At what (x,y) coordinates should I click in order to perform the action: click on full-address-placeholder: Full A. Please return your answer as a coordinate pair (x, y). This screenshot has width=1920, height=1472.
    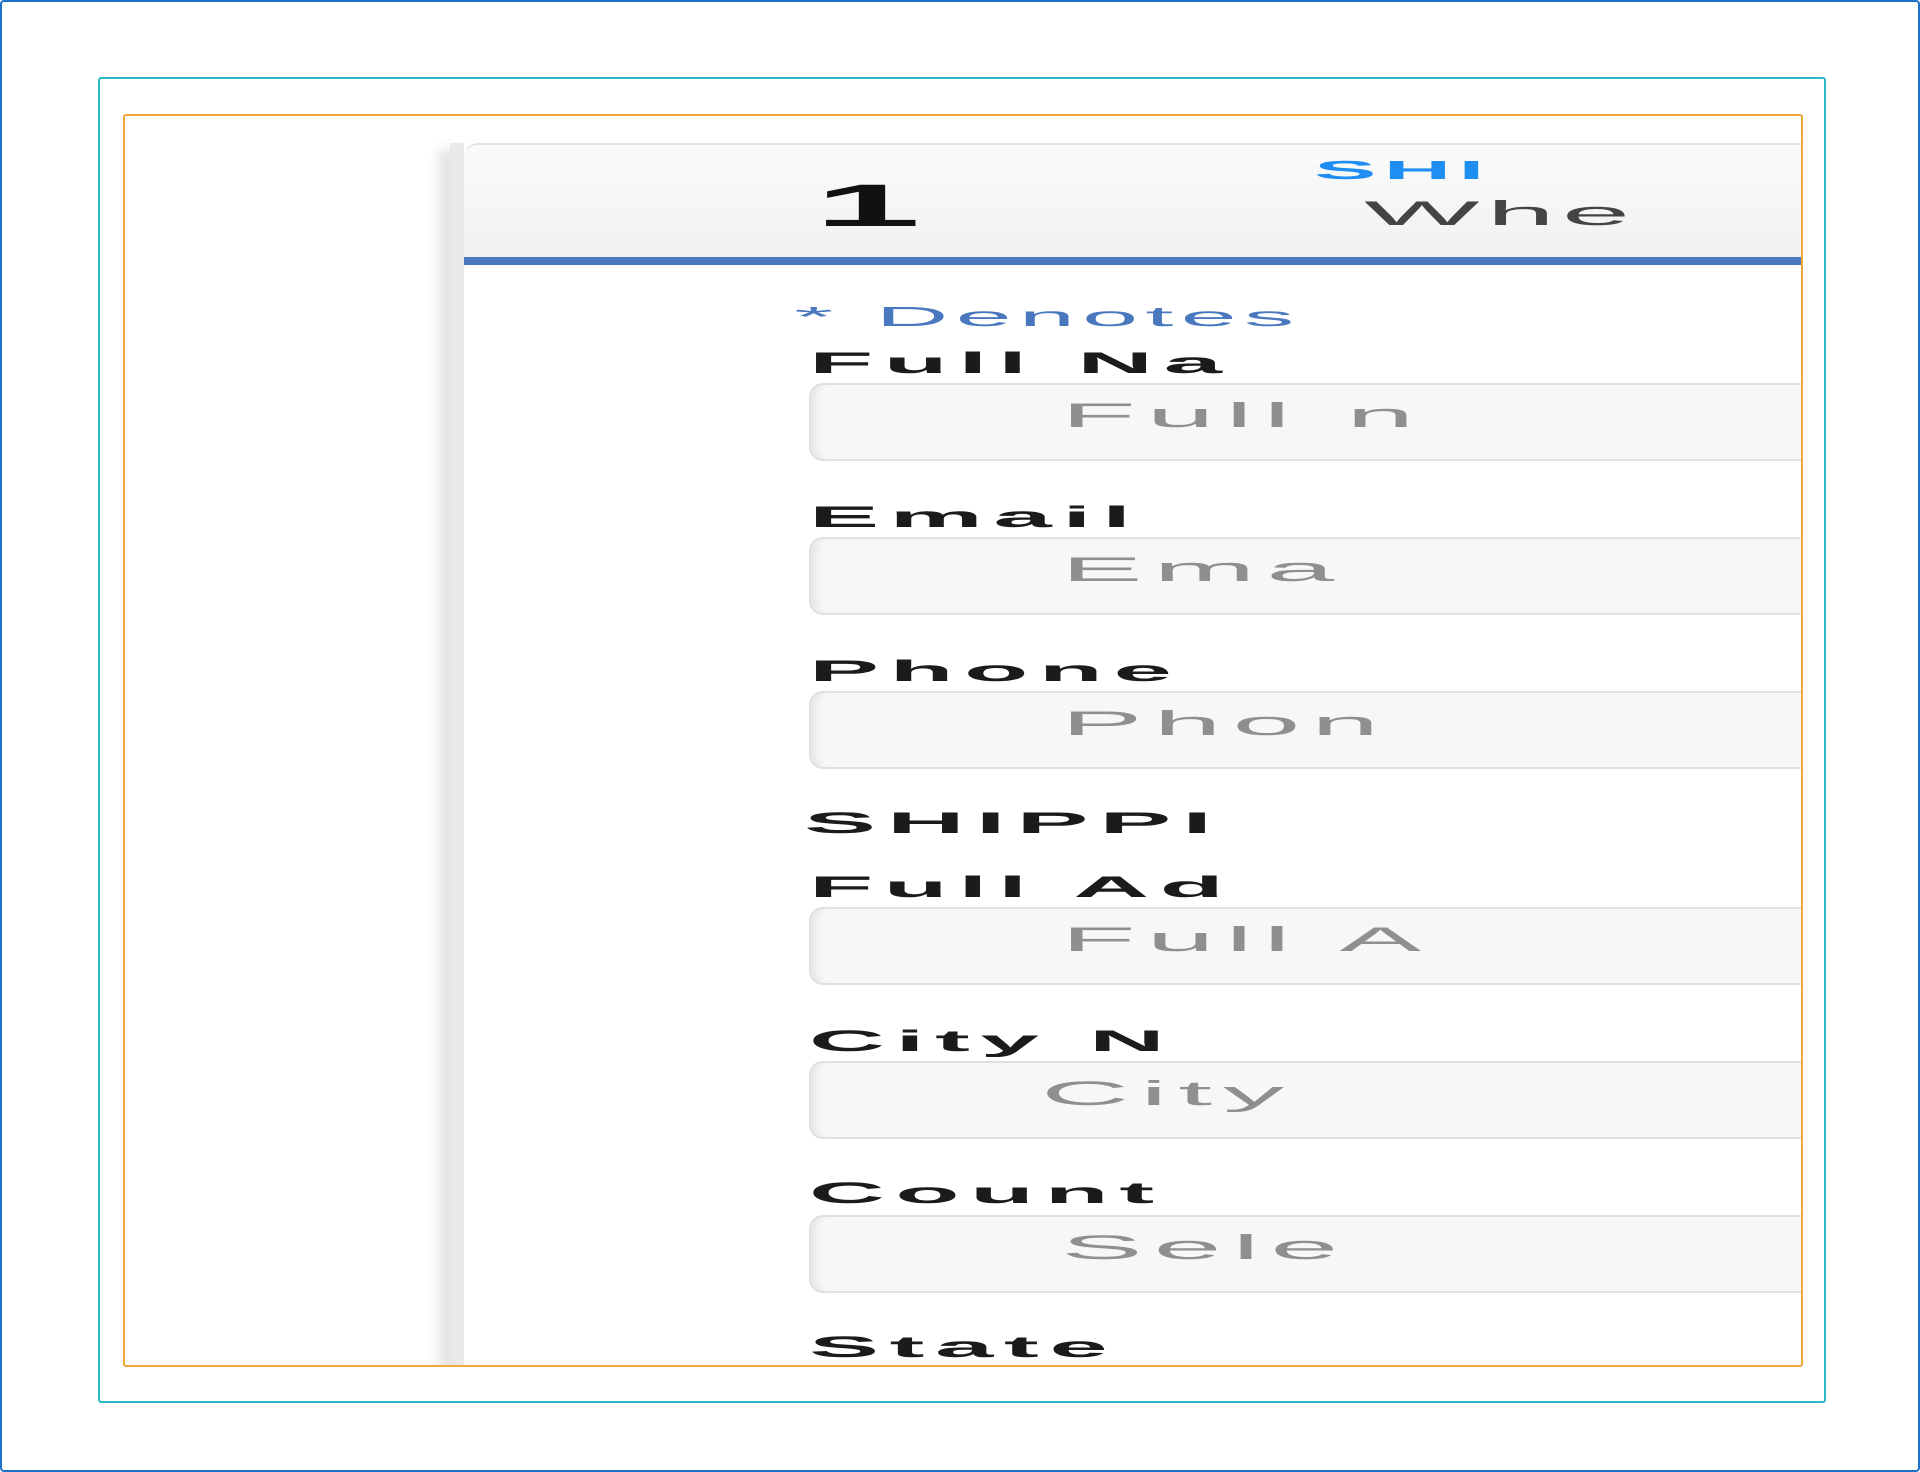
    Looking at the image, I should click on (1246, 940).